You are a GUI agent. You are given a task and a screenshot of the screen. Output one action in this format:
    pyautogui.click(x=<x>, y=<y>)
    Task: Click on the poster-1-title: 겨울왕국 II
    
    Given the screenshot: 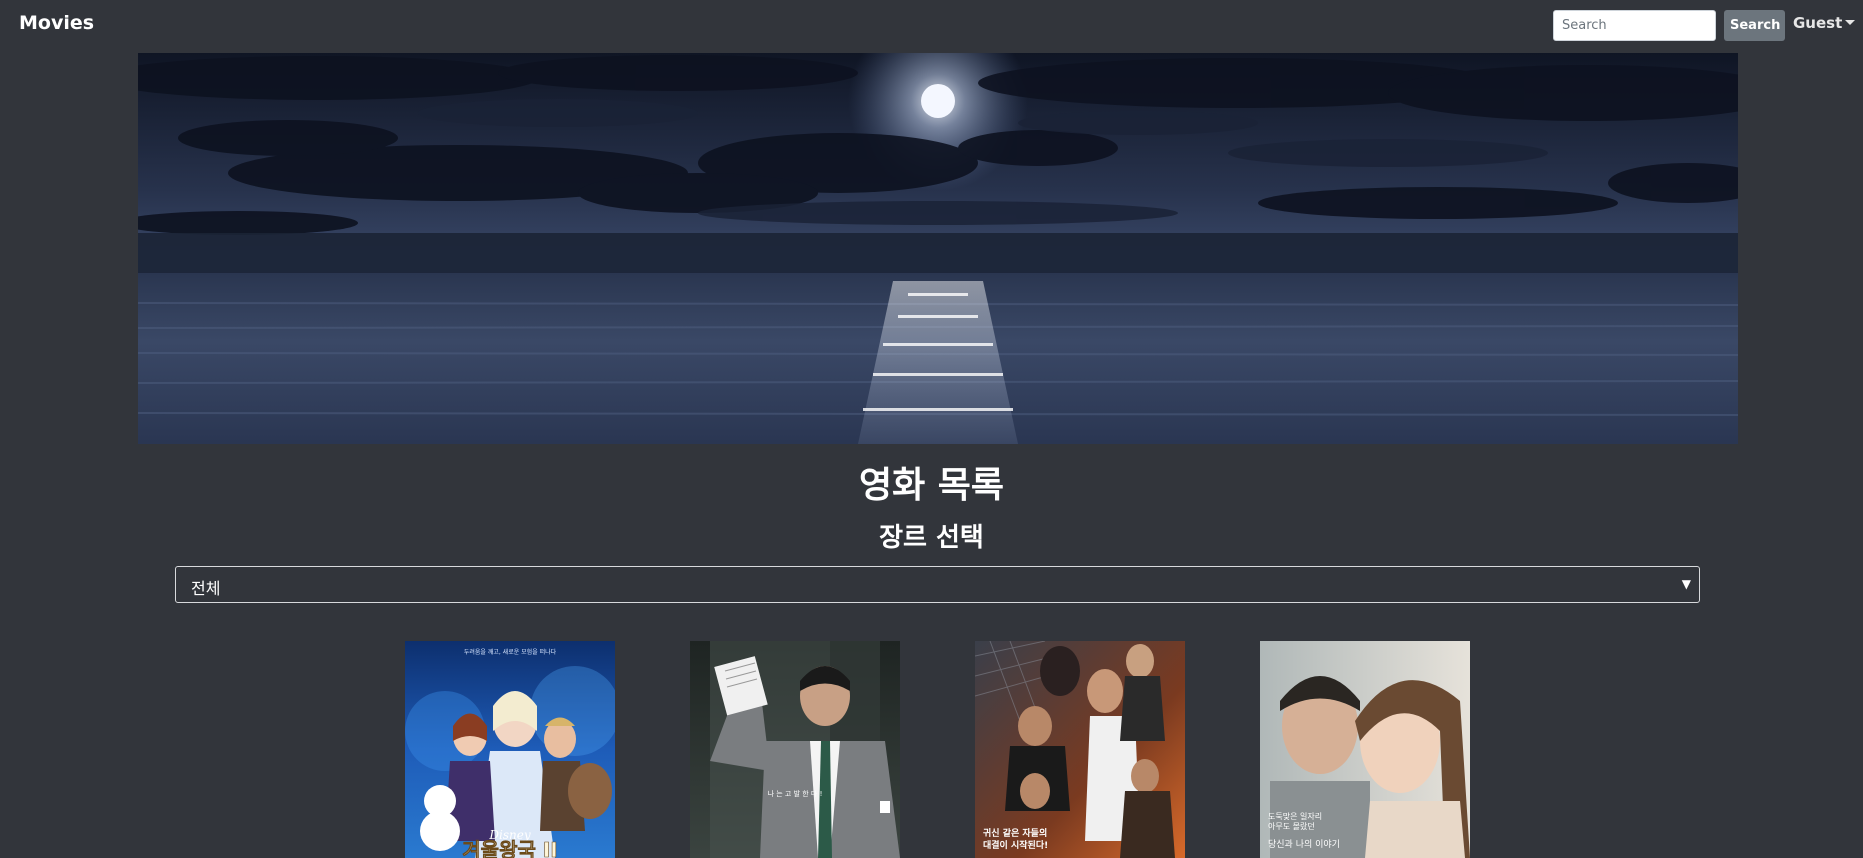 What is the action you would take?
    pyautogui.click(x=509, y=848)
    